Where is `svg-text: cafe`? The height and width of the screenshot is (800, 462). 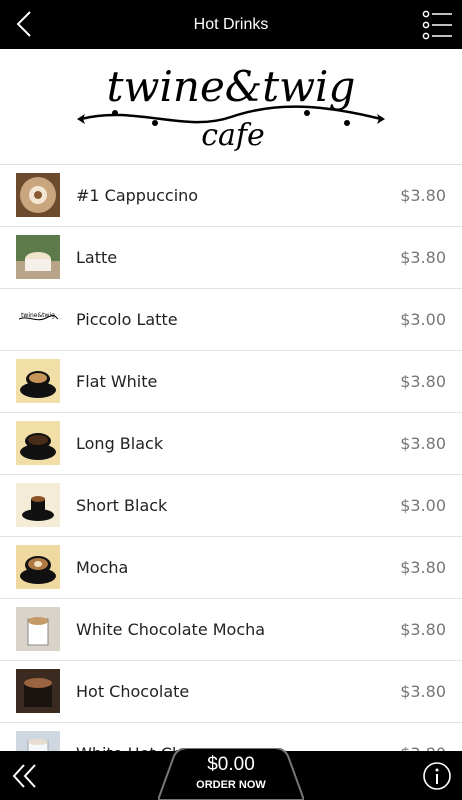 svg-text: cafe is located at coordinates (233, 135).